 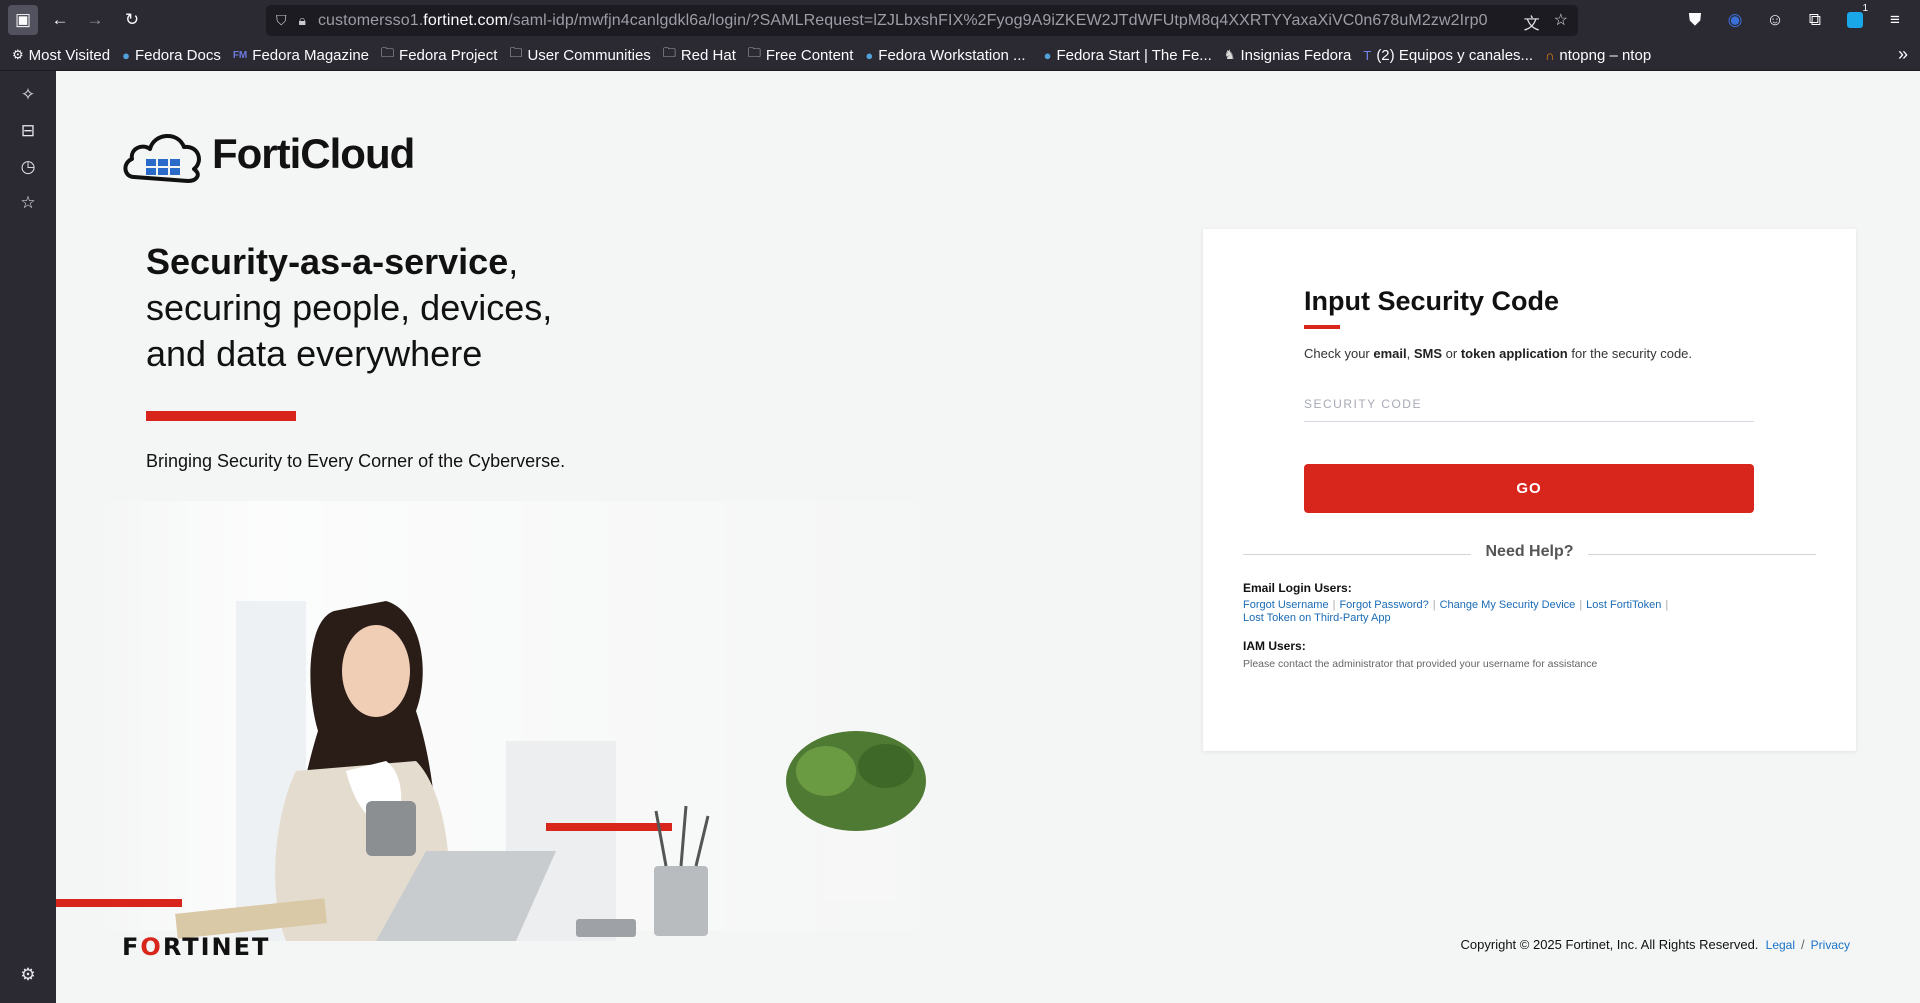 I want to click on logo-text: FortiCloud, so click(x=313, y=153).